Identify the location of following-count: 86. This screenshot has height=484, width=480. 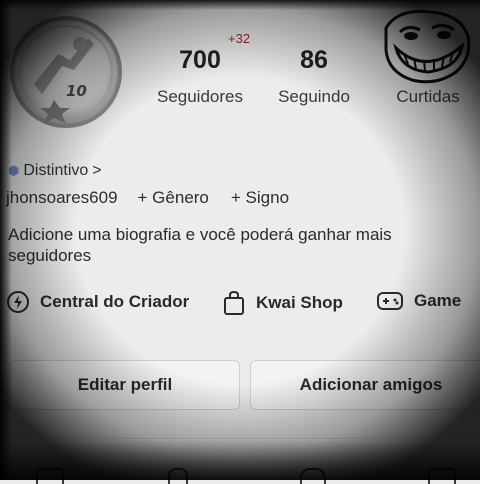
(314, 60).